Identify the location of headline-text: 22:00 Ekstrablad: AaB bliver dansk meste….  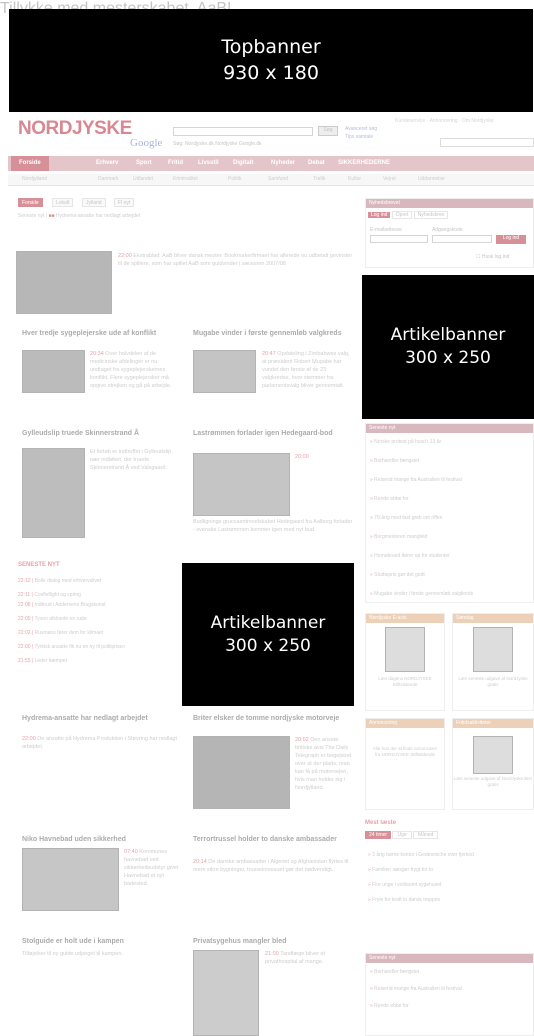
(235, 260).